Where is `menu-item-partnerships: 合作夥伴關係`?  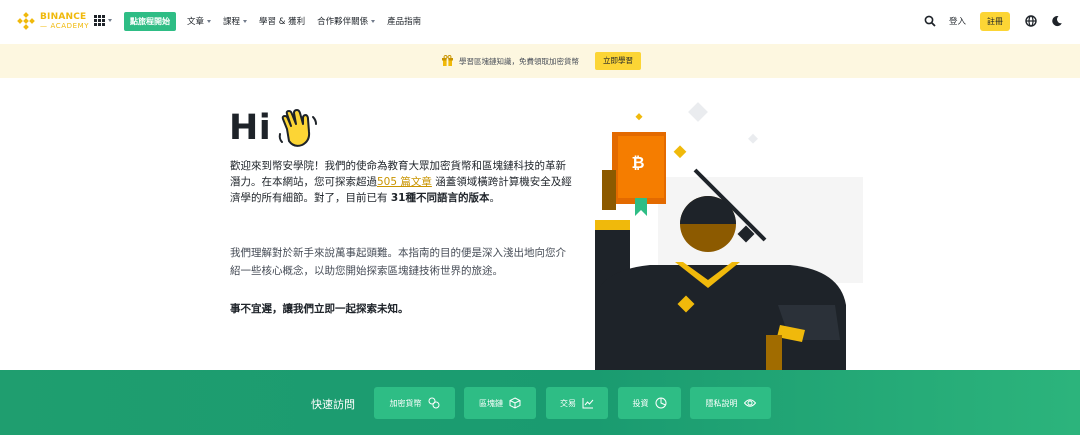 menu-item-partnerships: 合作夥伴關係 is located at coordinates (346, 21).